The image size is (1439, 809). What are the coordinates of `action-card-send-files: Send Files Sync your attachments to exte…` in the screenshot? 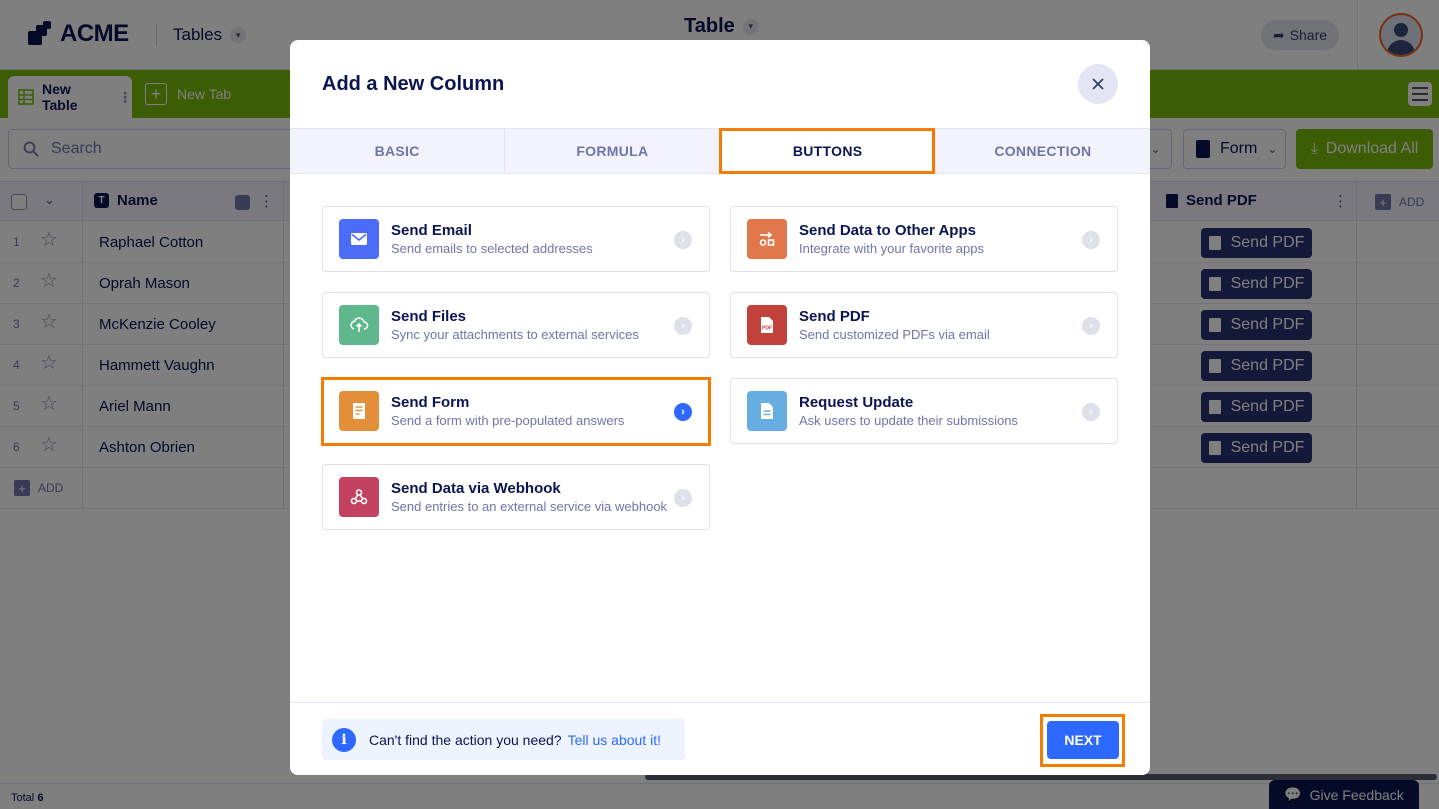 It's located at (516, 325).